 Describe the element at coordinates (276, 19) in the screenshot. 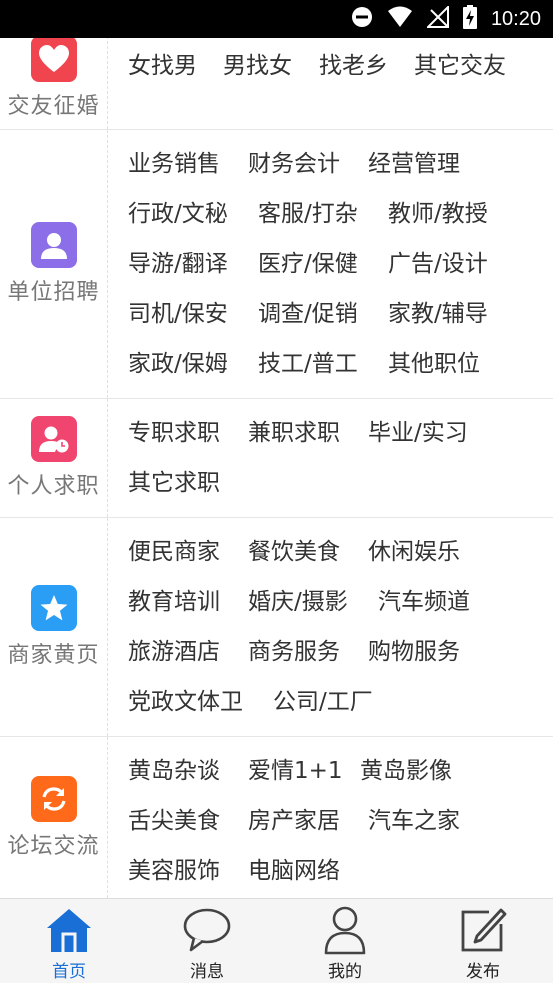

I see `status-bar: 10:20` at that location.